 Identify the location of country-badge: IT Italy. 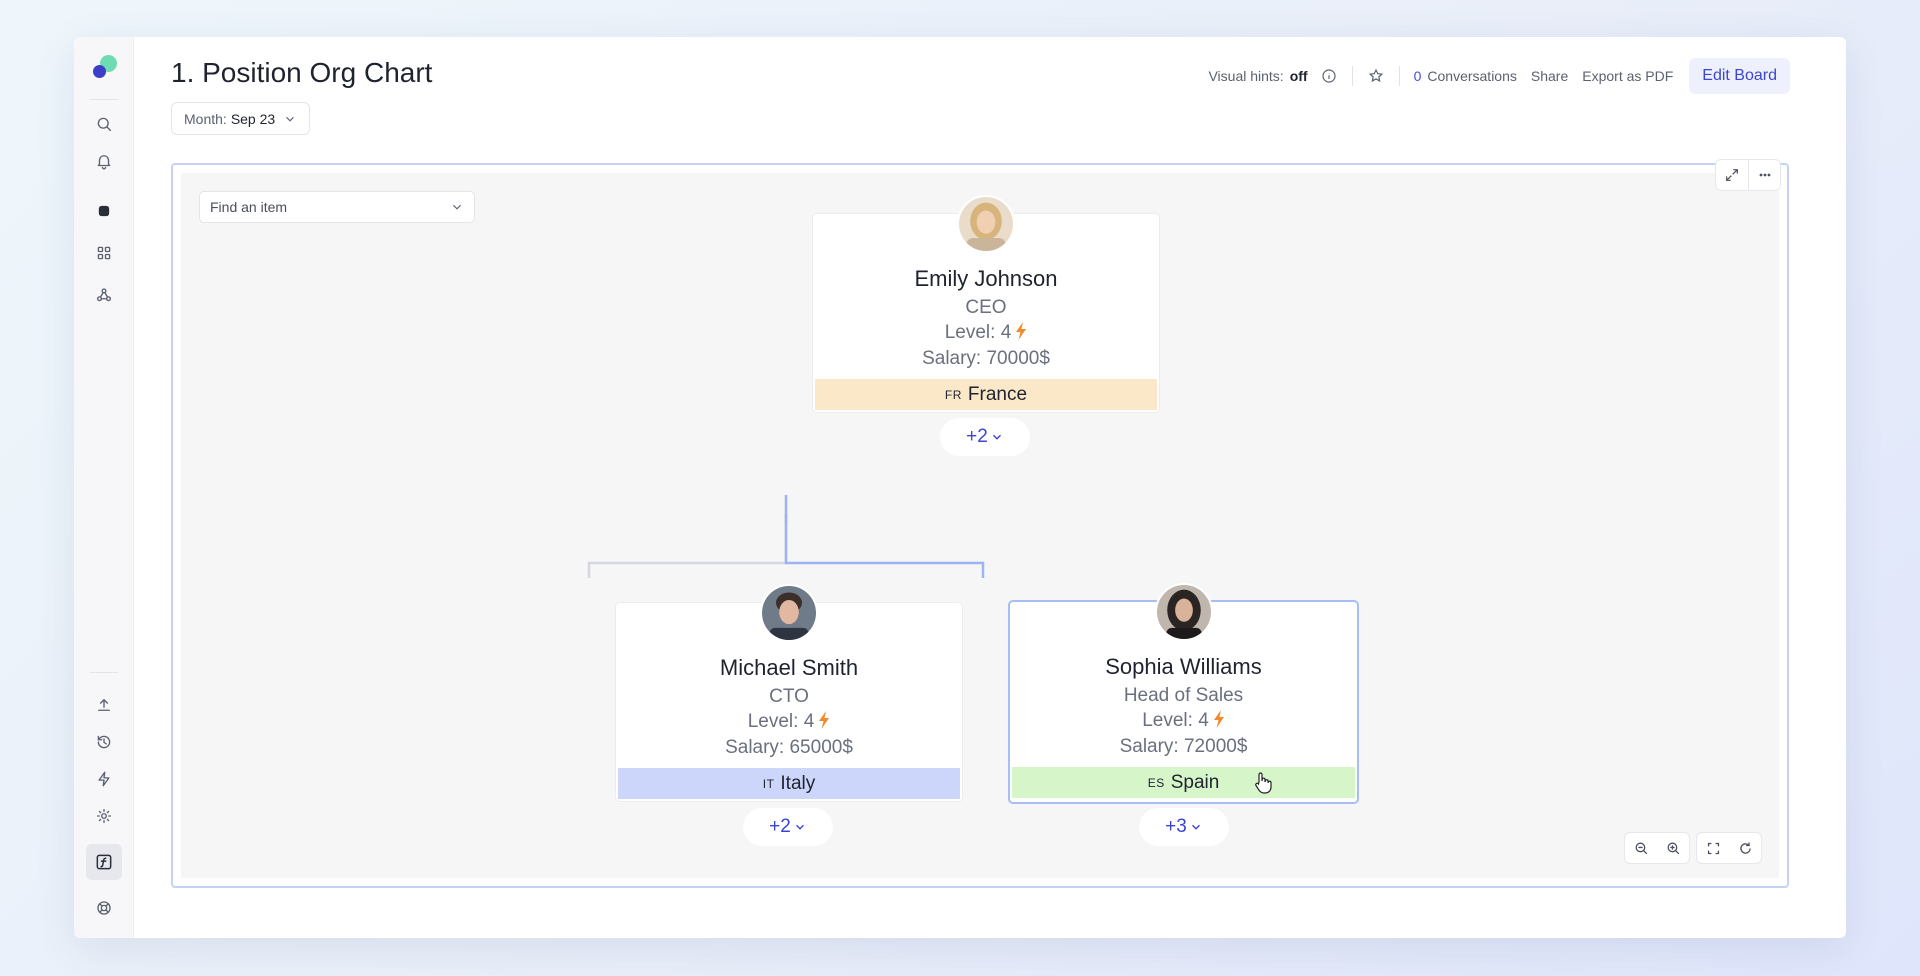
(789, 783).